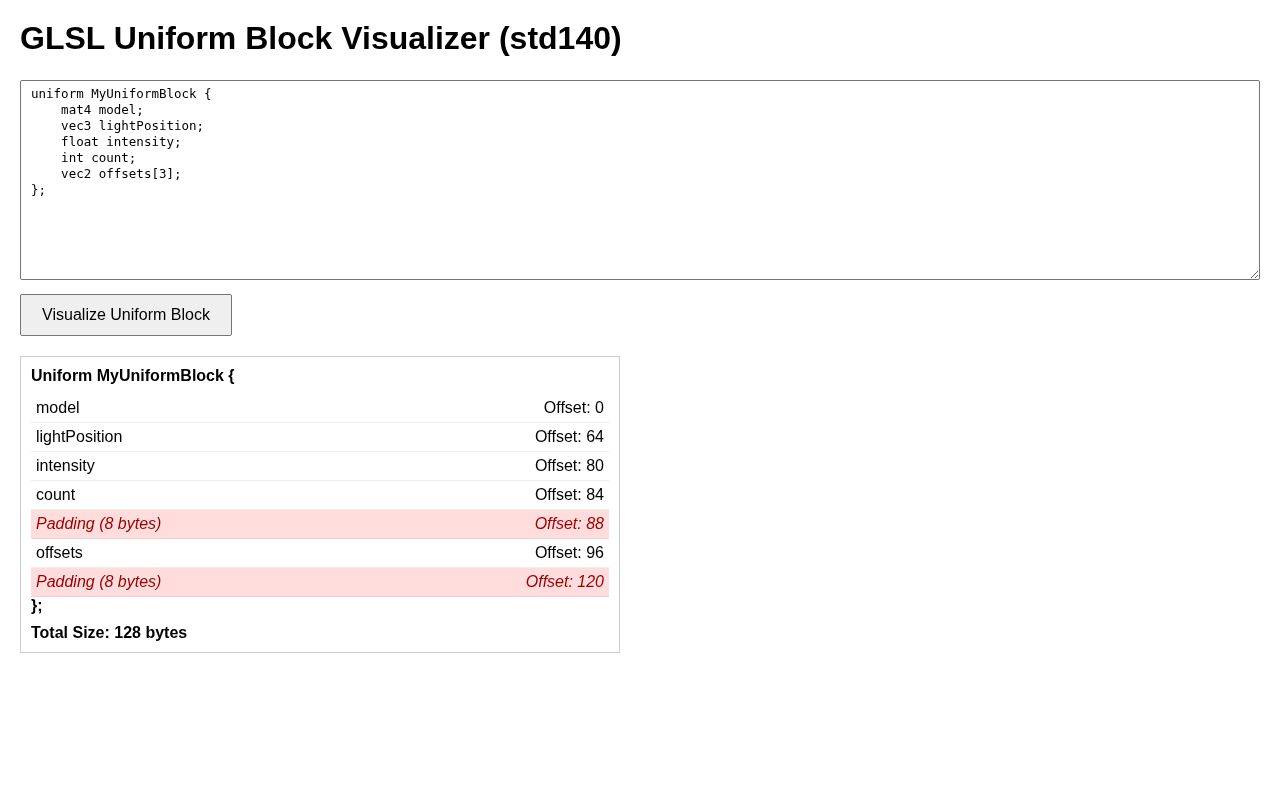 The width and height of the screenshot is (1280, 800). Describe the element at coordinates (569, 437) in the screenshot. I see `field-offset: Offset: 64` at that location.